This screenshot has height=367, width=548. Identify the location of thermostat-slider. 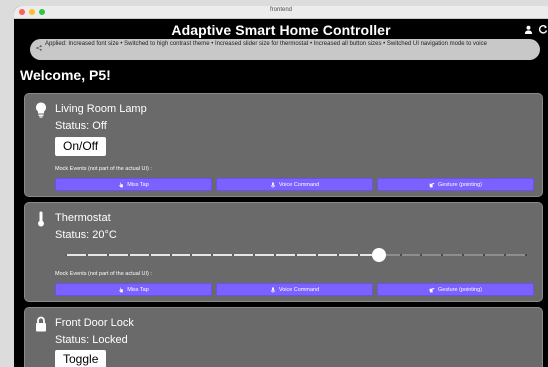
(296, 255).